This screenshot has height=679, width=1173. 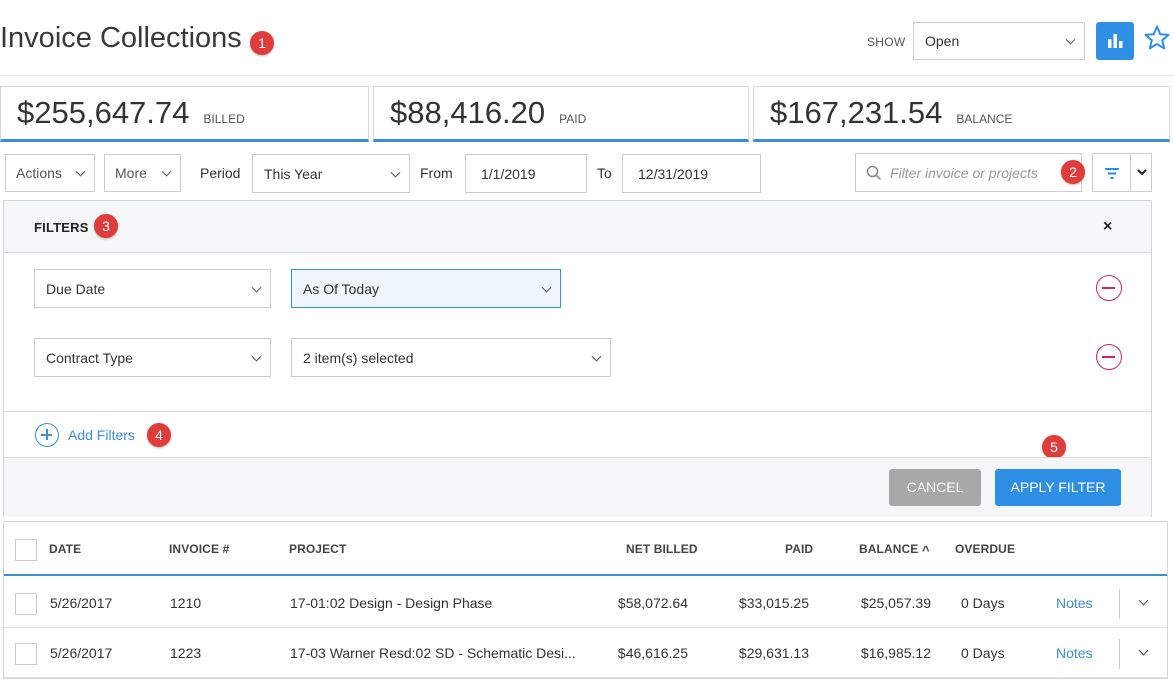 What do you see at coordinates (886, 42) in the screenshot?
I see `show-label: SHOW` at bounding box center [886, 42].